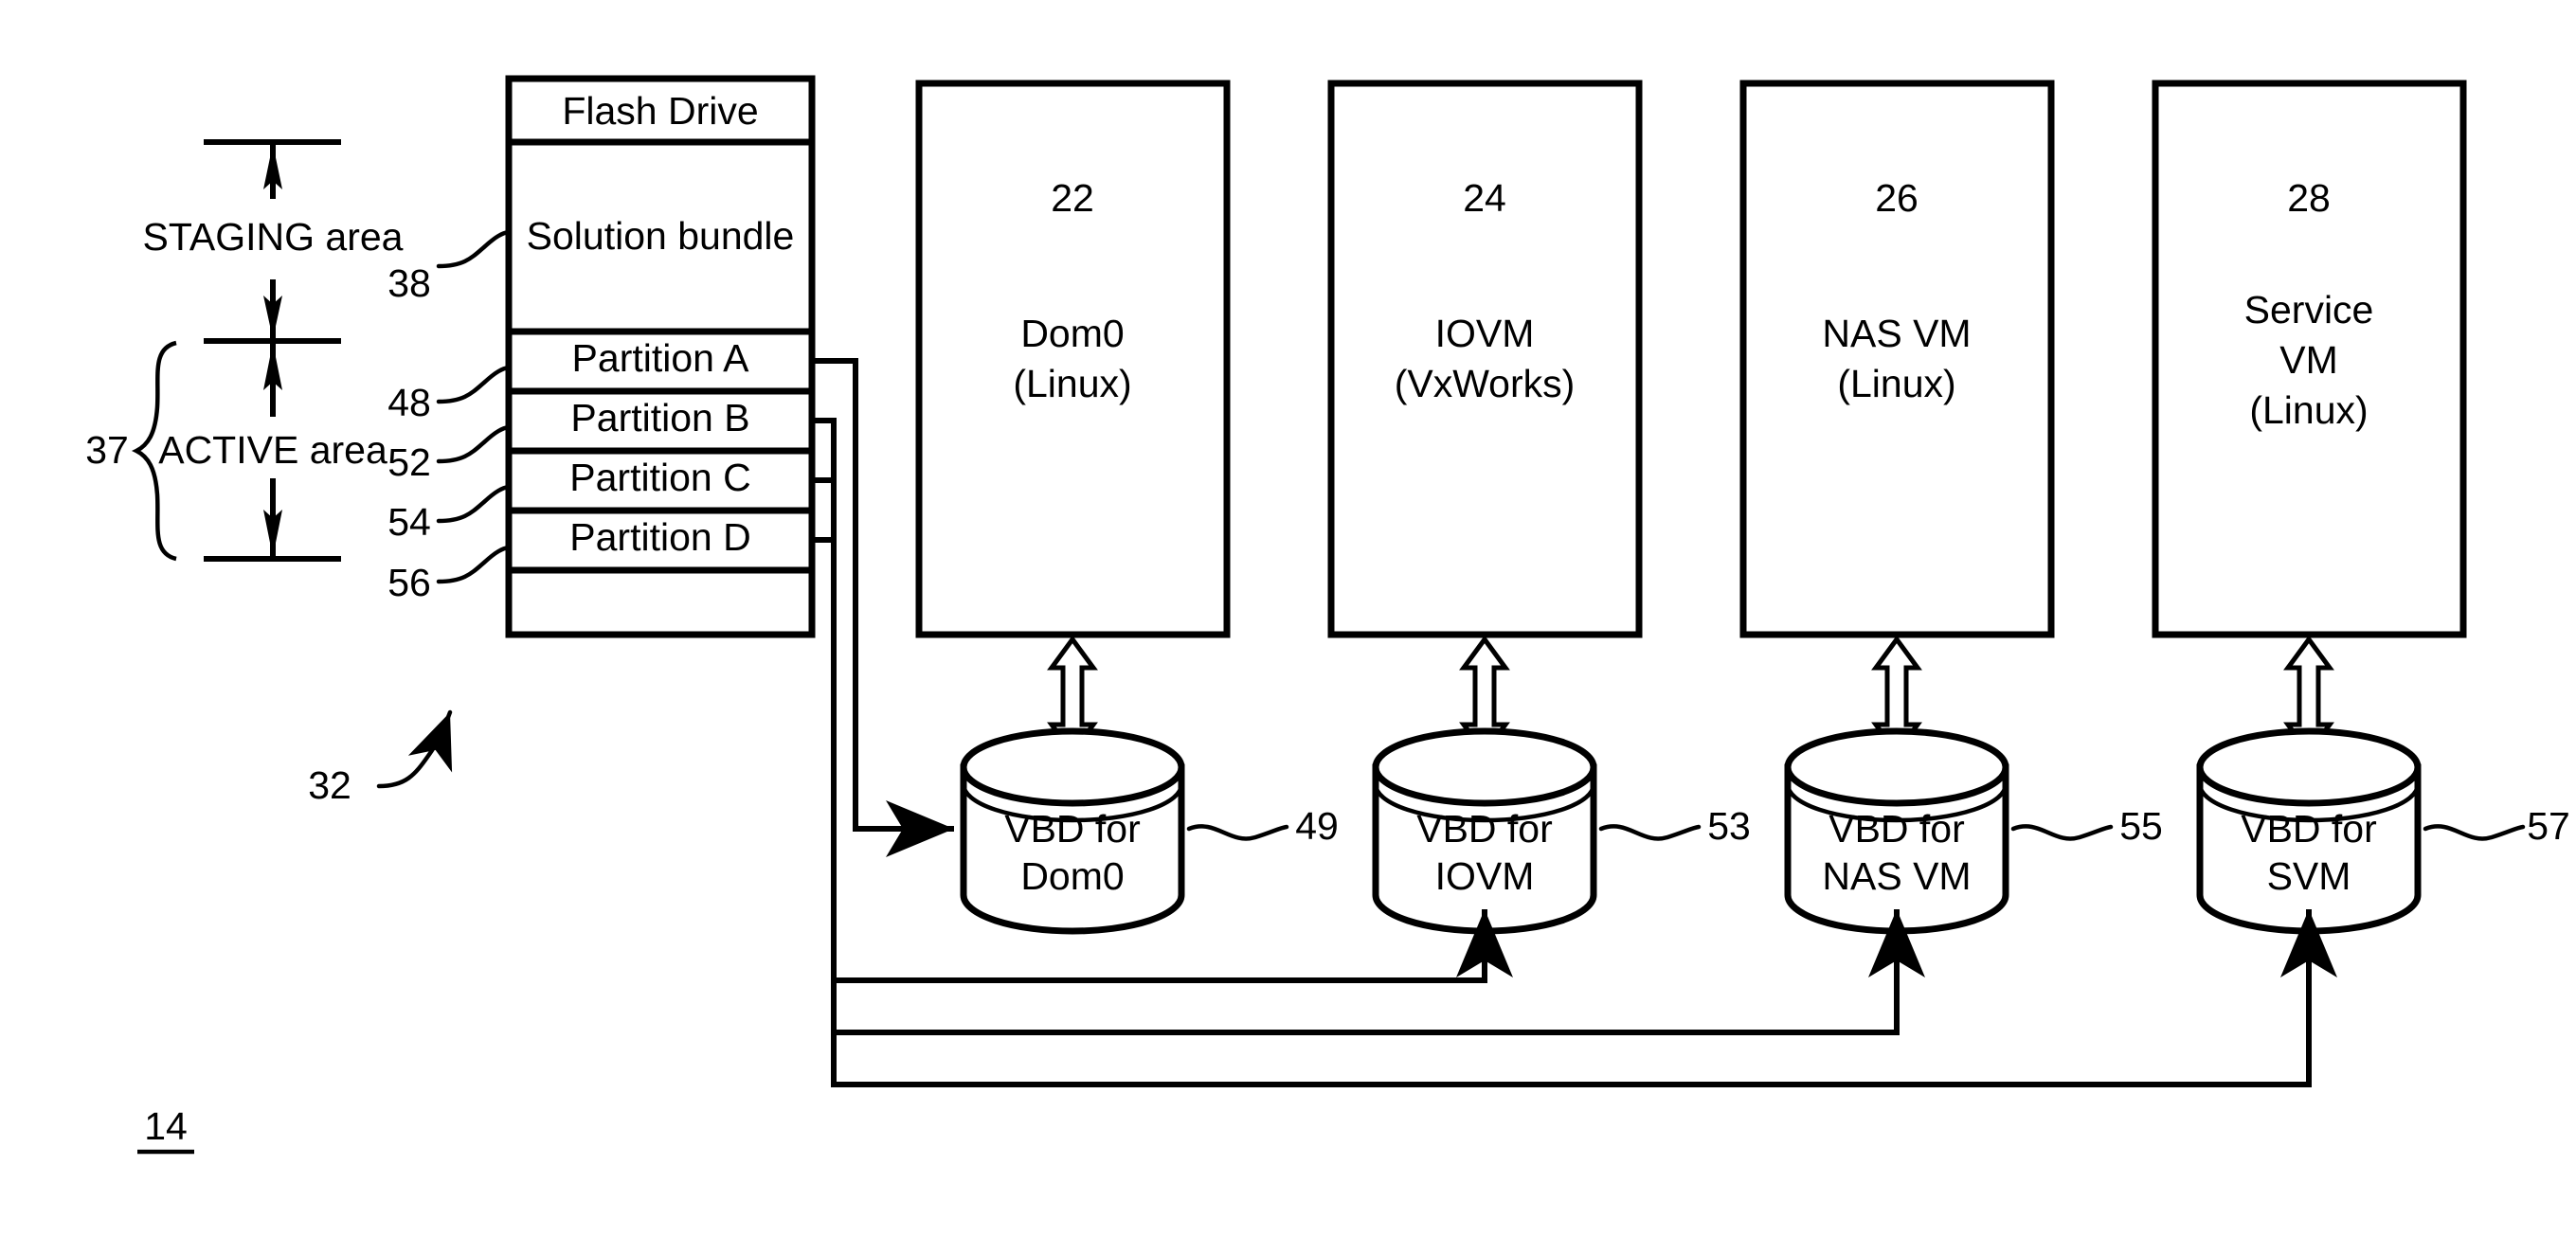 The width and height of the screenshot is (2576, 1255). Describe the element at coordinates (2309, 198) in the screenshot. I see `vm-ref-28: 28` at that location.